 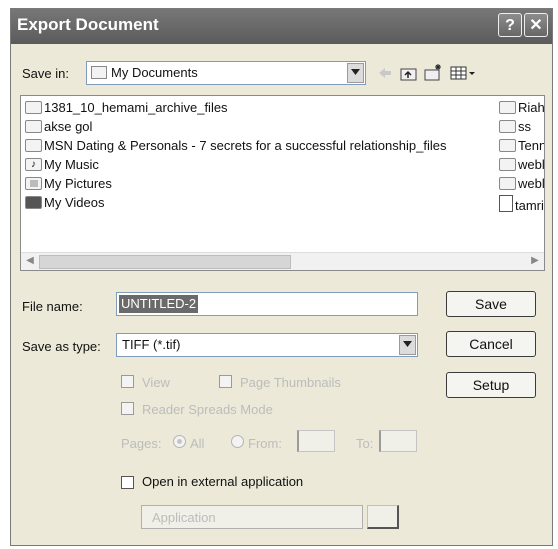 What do you see at coordinates (521, 109) in the screenshot?
I see `list-item: Riahi` at bounding box center [521, 109].